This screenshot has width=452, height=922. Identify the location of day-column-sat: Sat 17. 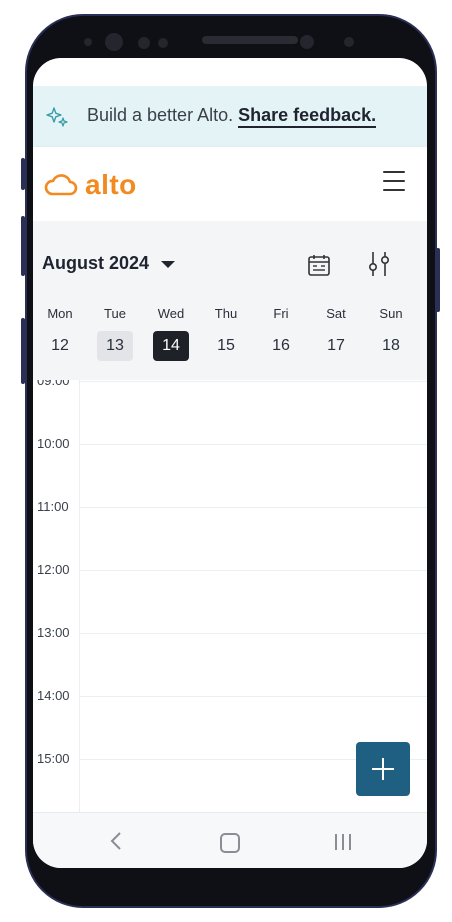
(336, 333).